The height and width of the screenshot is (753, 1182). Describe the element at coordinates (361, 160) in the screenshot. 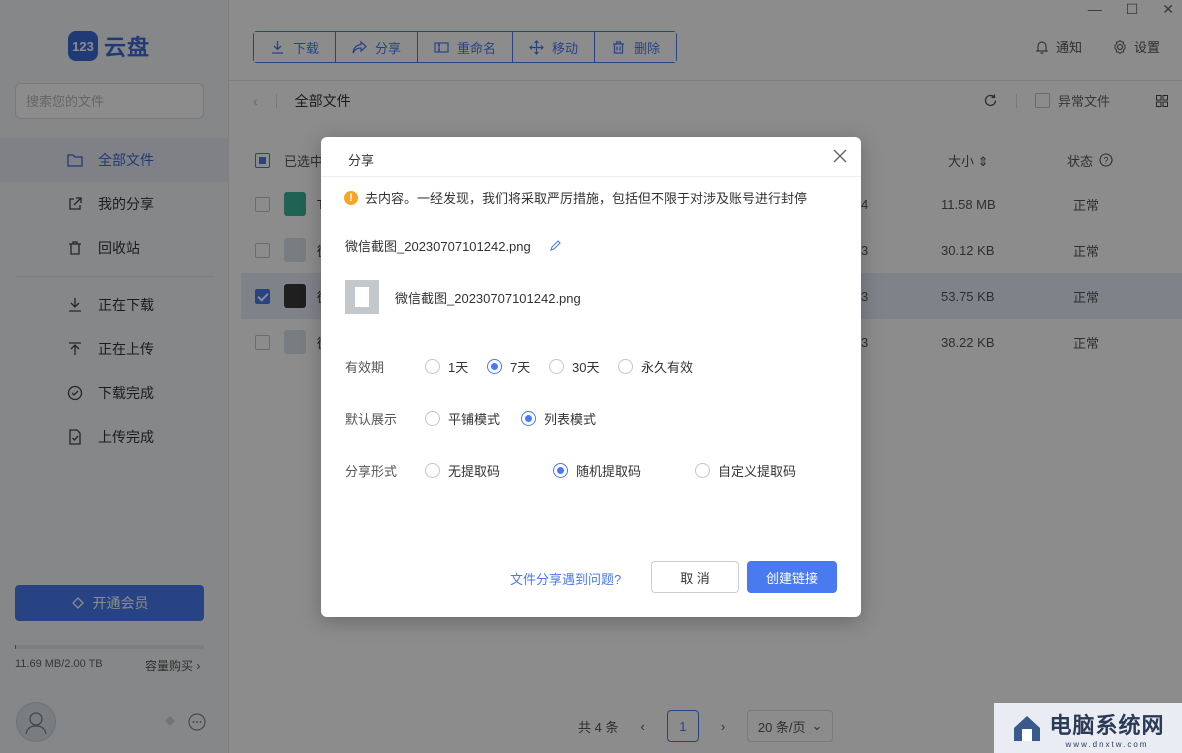

I see `dialog-title: 分享` at that location.